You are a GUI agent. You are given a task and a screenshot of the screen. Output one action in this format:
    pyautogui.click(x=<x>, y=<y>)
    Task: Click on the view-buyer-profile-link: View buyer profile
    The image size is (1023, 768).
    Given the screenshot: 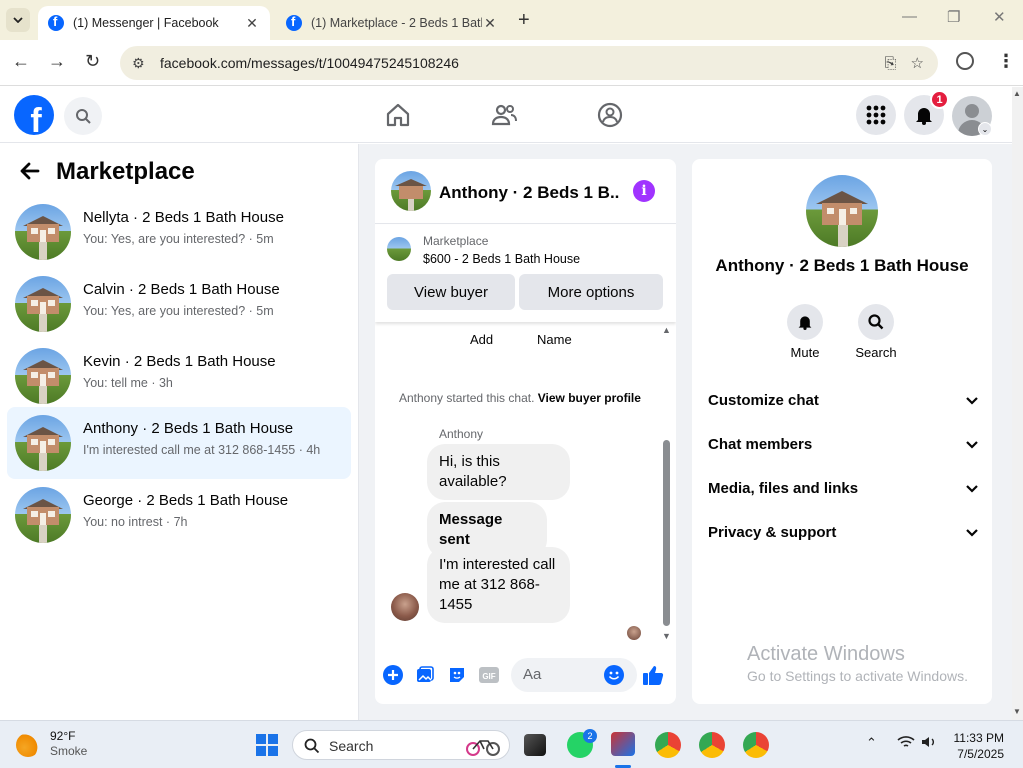 What is the action you would take?
    pyautogui.click(x=589, y=398)
    